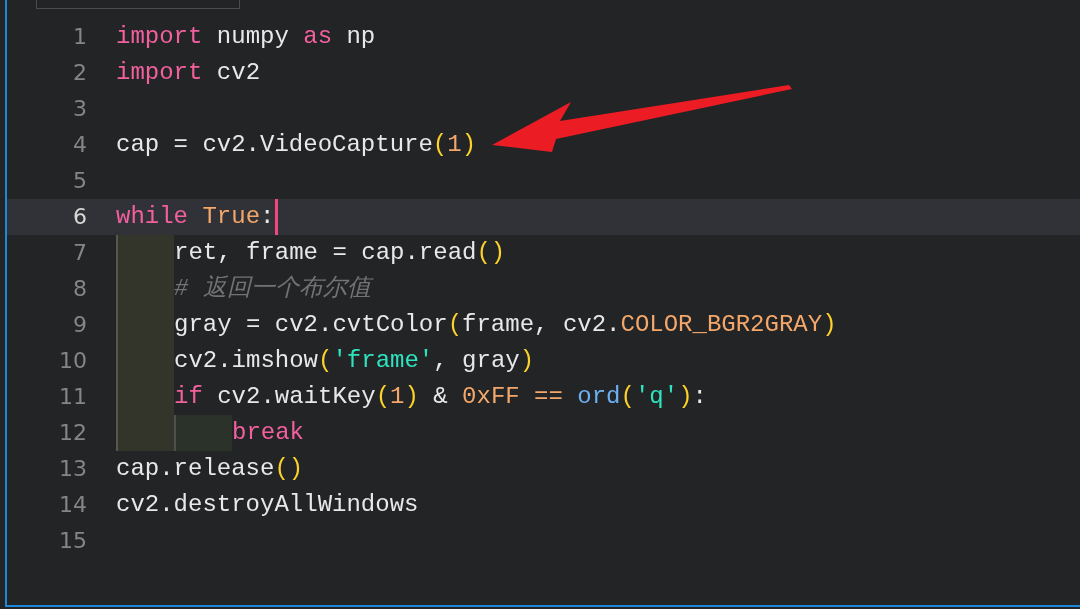  What do you see at coordinates (246, 37) in the screenshot?
I see `code-line: import numpy as np` at bounding box center [246, 37].